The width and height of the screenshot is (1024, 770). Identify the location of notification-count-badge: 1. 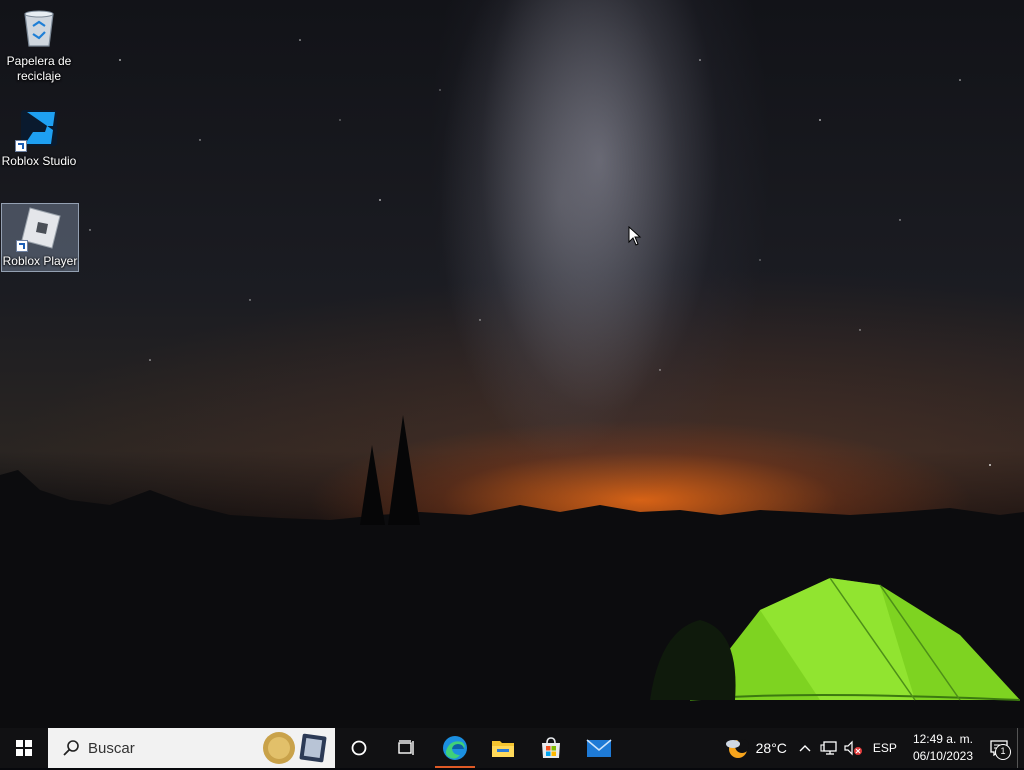
(1003, 752).